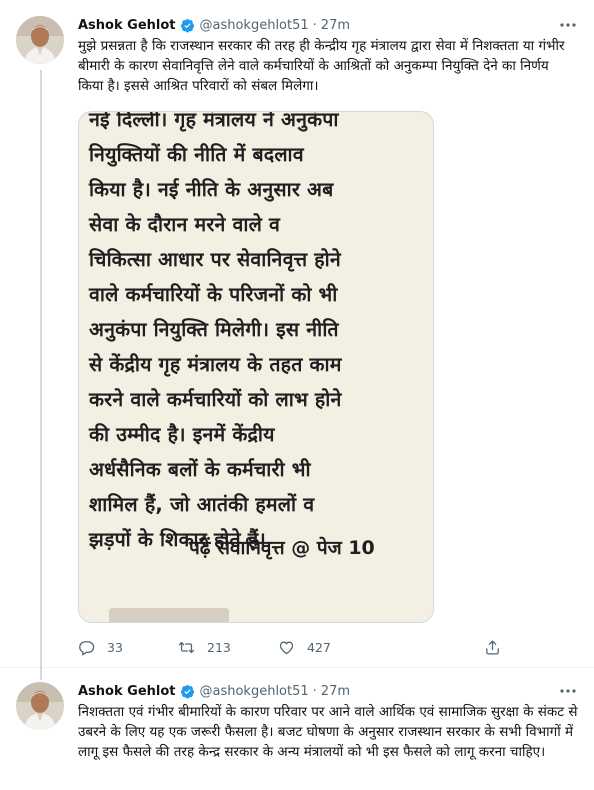  Describe the element at coordinates (282, 548) in the screenshot. I see `clipping-continued-reference: पढ़ें सेवानिवृत्त @ पेज 10` at that location.